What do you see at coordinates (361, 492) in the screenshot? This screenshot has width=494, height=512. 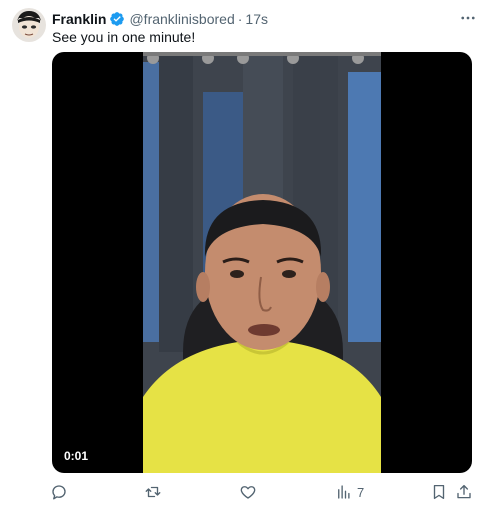 I see `views-count: 7` at bounding box center [361, 492].